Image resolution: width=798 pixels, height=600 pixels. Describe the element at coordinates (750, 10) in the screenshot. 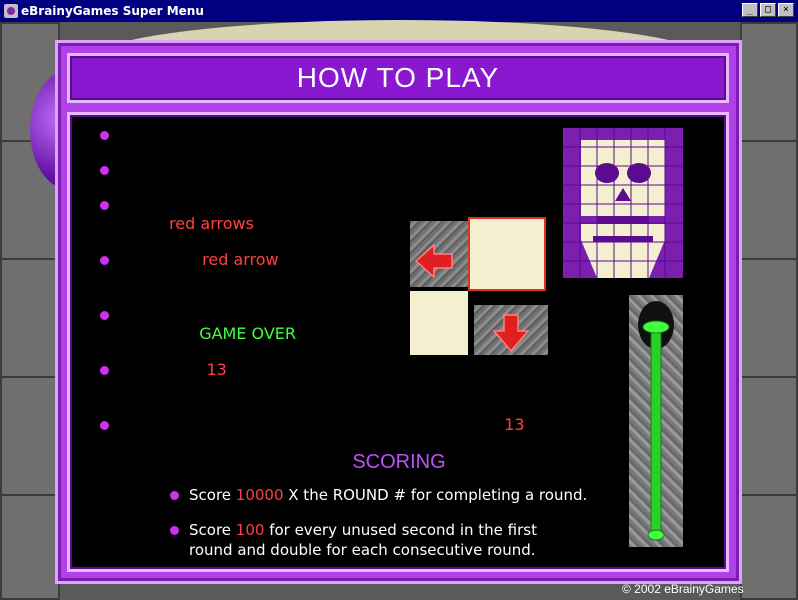

I see `minimize-button: _` at that location.